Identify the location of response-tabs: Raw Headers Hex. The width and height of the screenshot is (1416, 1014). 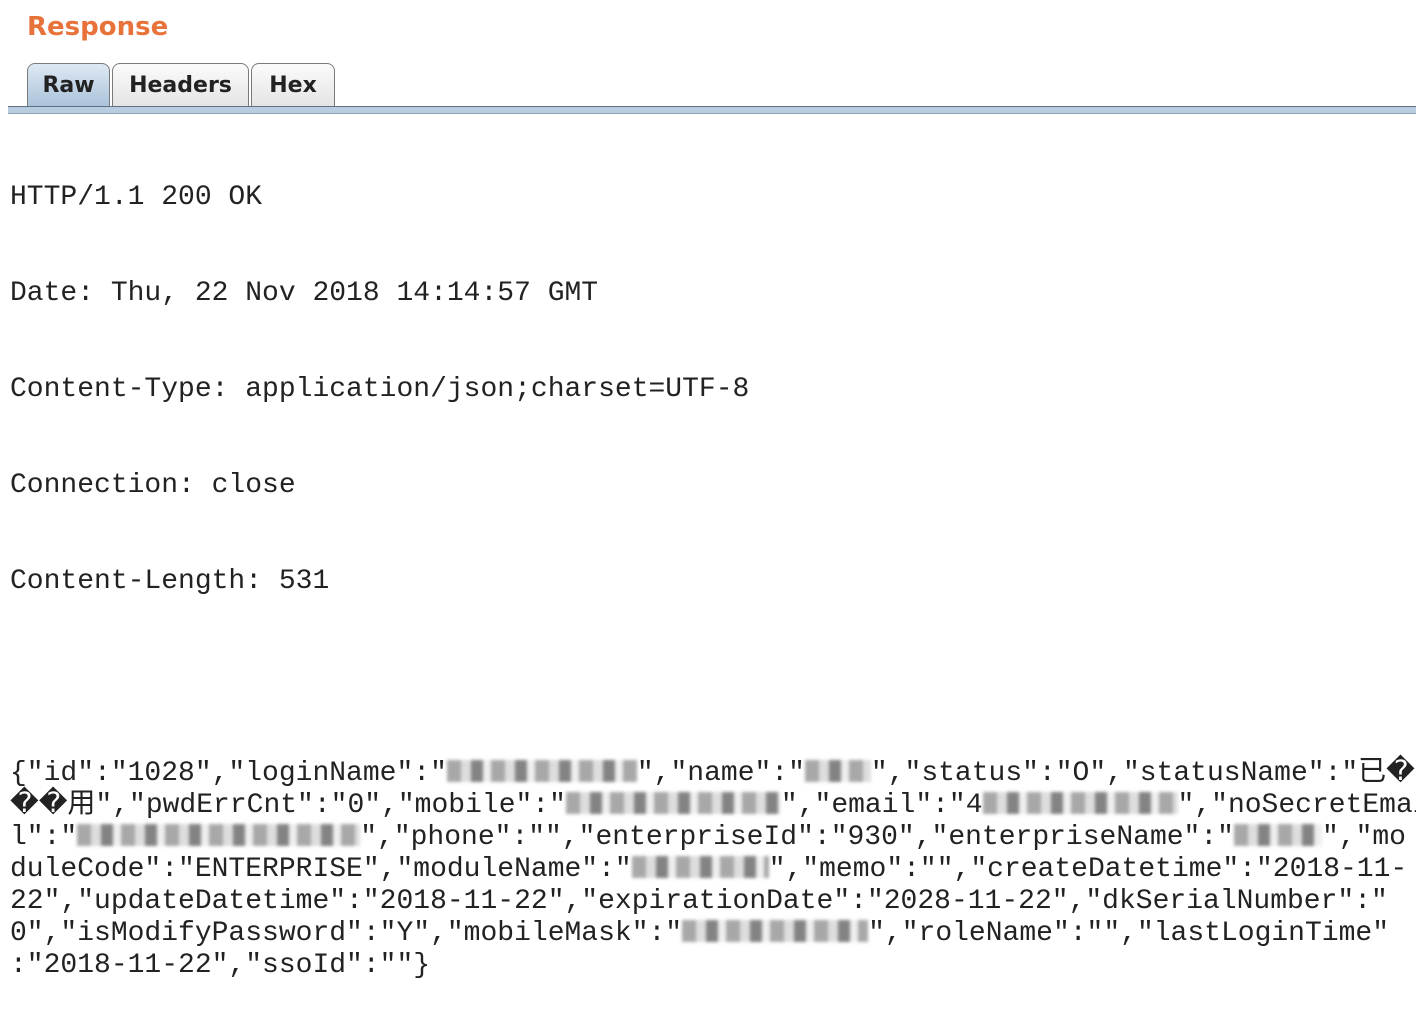
(181, 85).